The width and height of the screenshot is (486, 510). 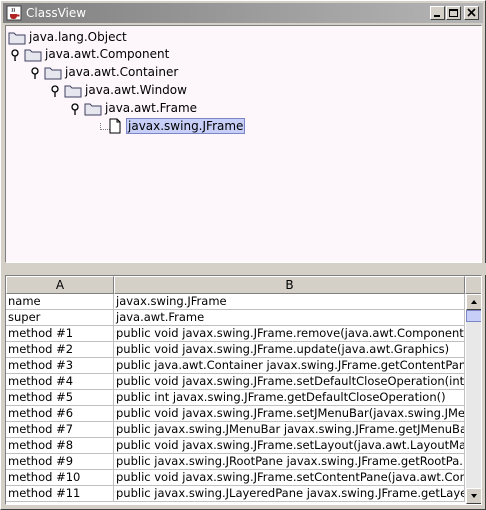 I want to click on tree-node-label-selected: javax.swing.JFrame, so click(x=186, y=126).